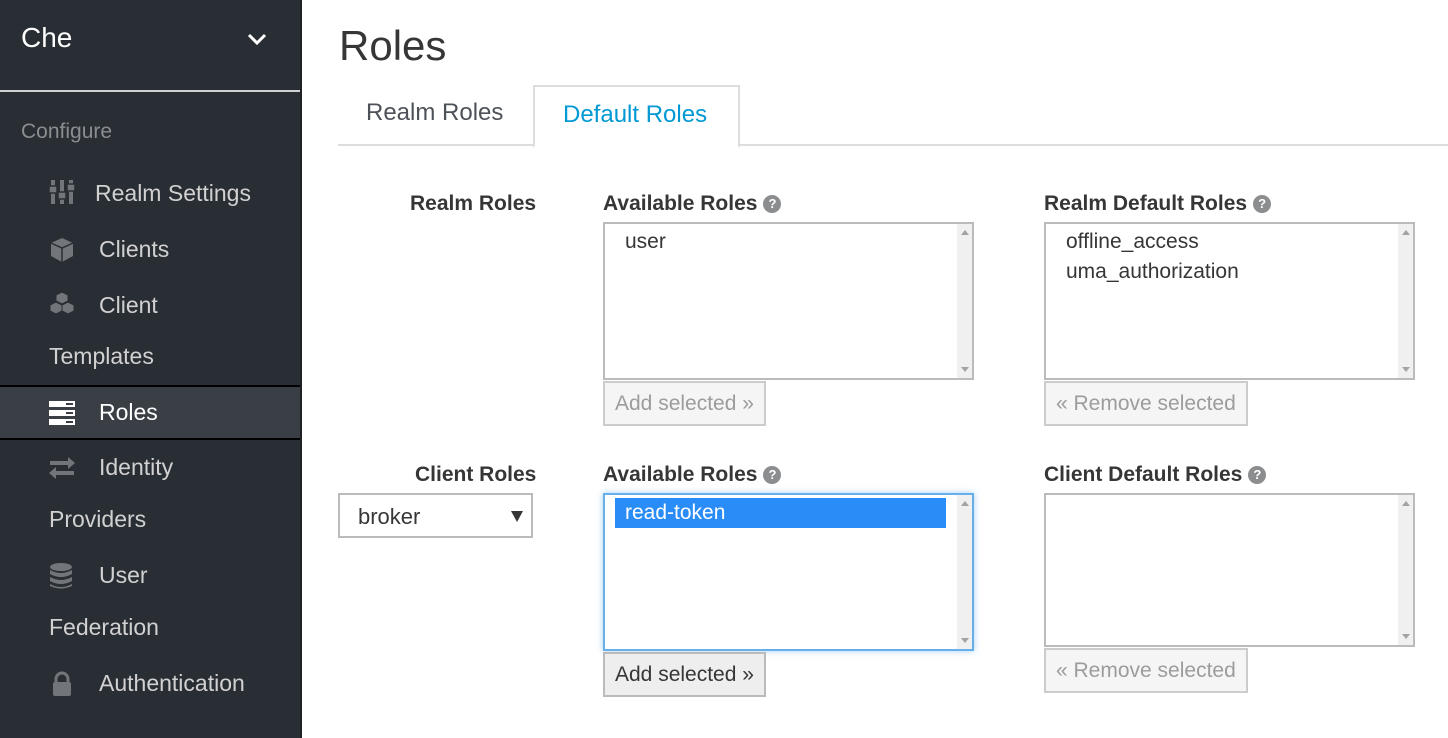 Image resolution: width=1448 pixels, height=738 pixels. I want to click on client-default-roles-list, so click(1229, 570).